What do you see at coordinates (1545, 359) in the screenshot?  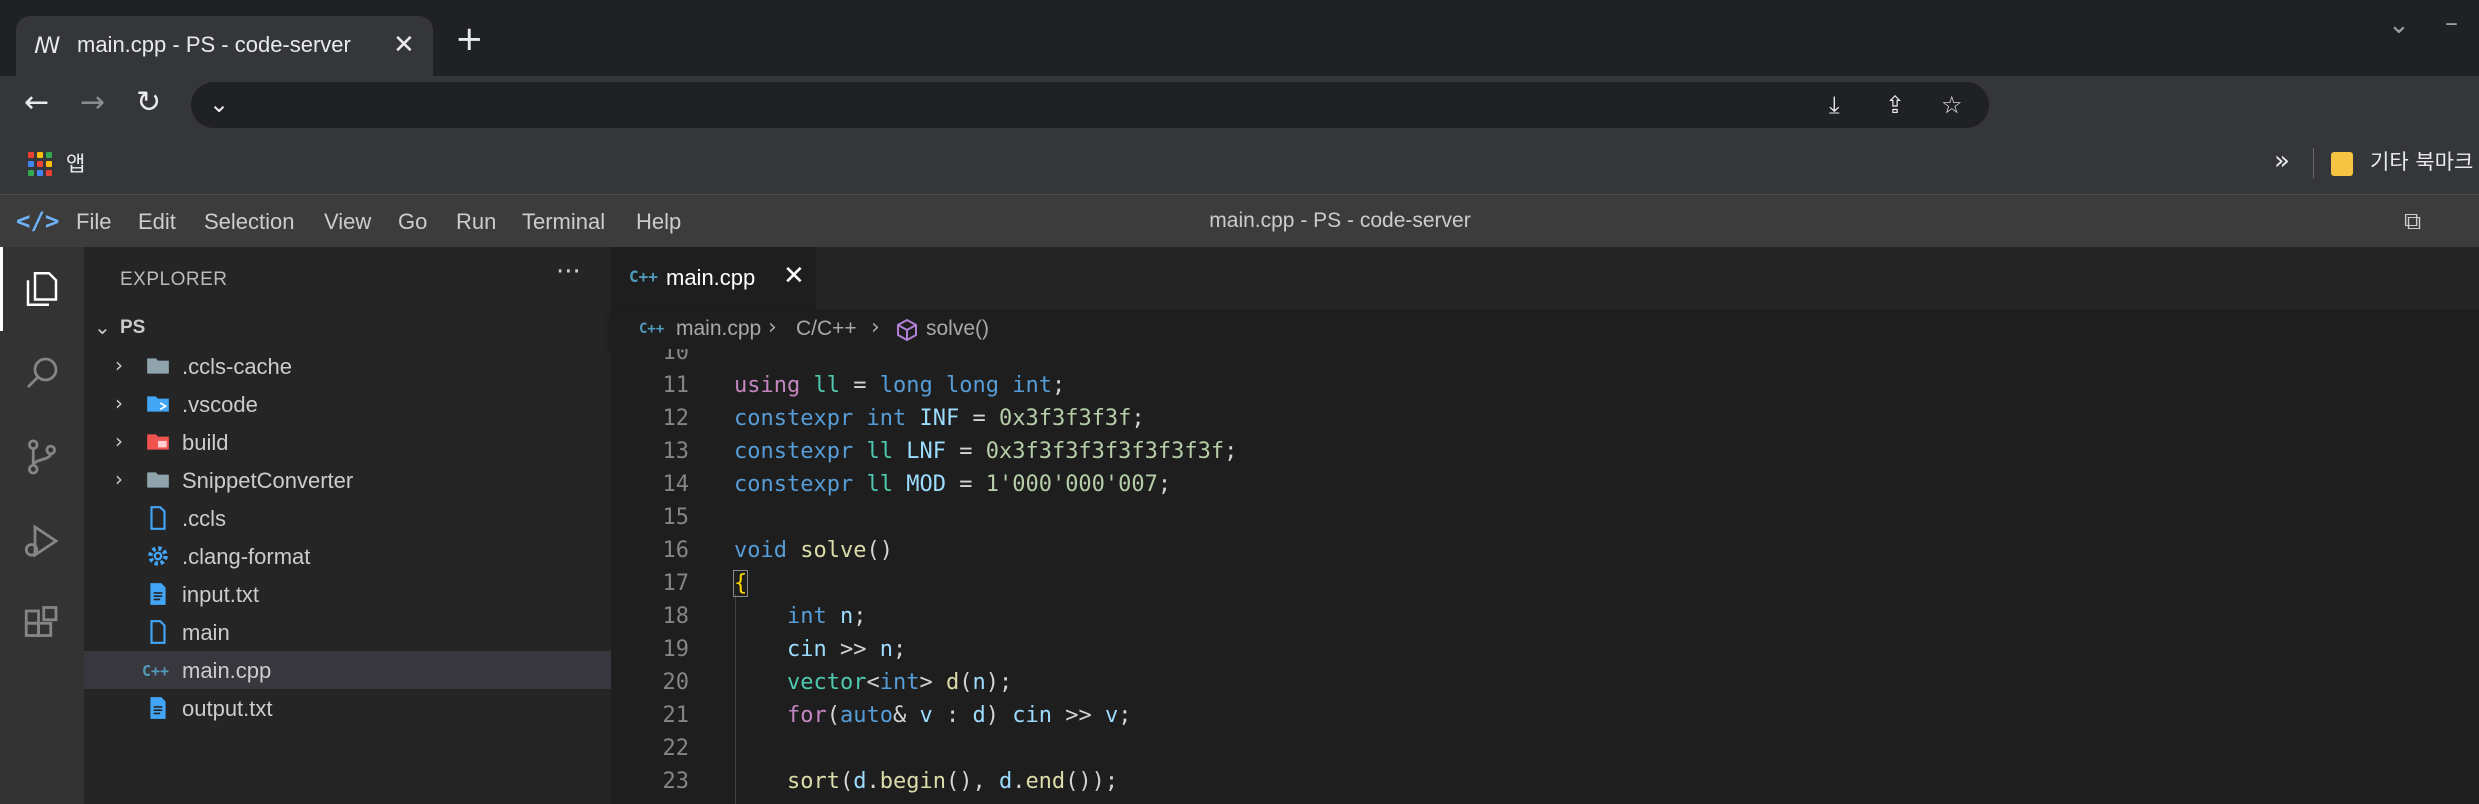 I see `code-line: 10` at bounding box center [1545, 359].